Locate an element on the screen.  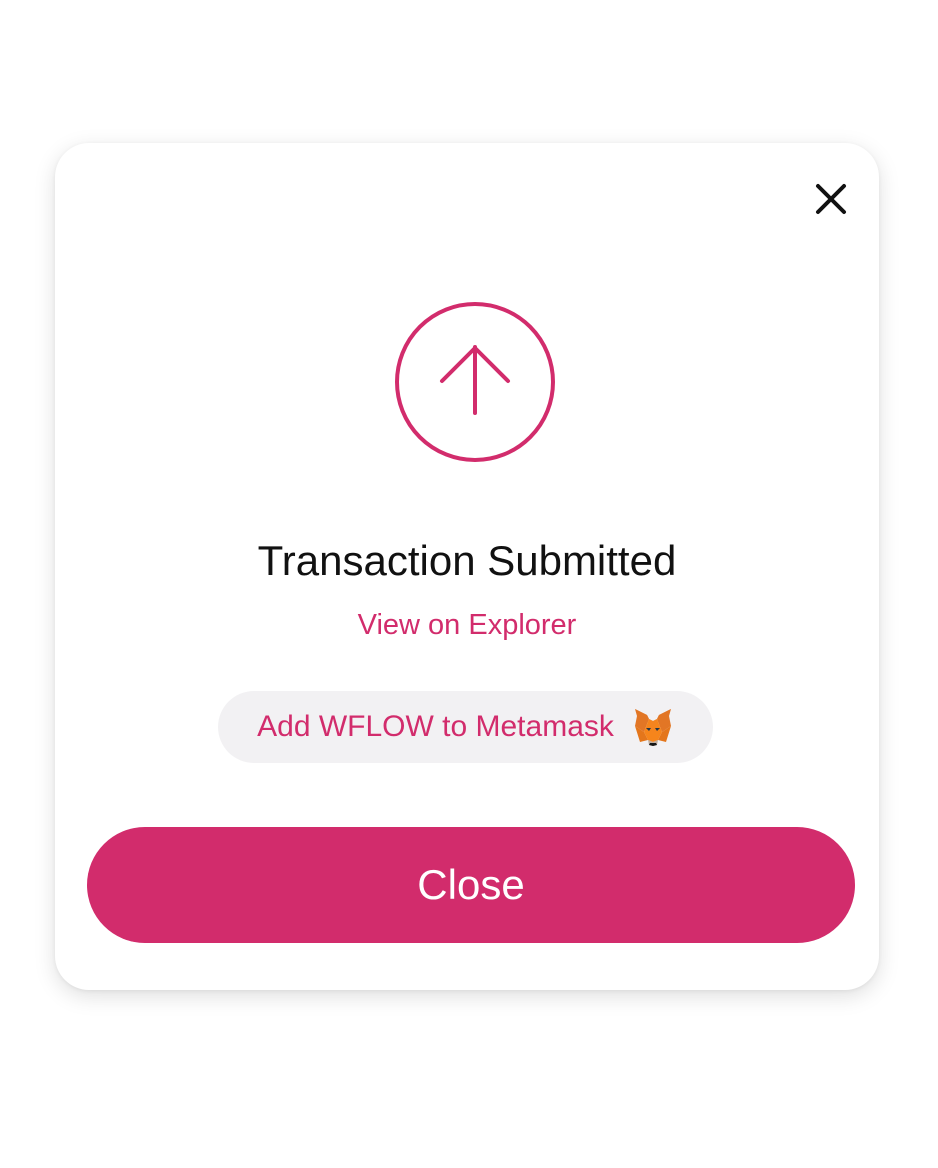
view-on-explorer-link: View on Explorer is located at coordinates (467, 625).